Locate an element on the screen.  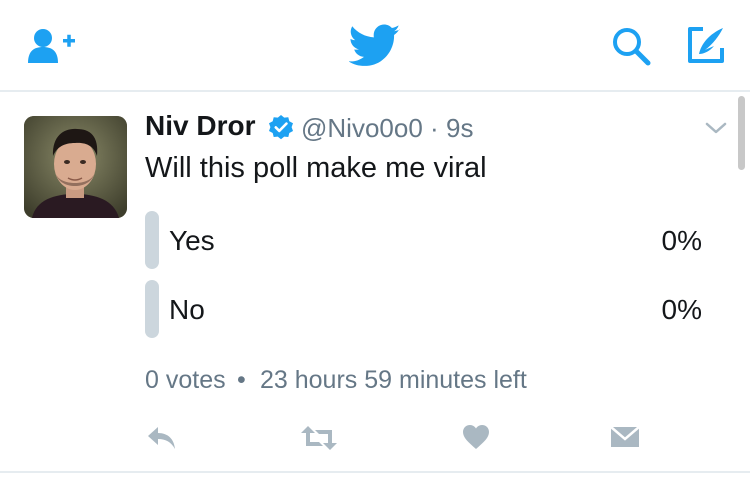
tweet-divider is located at coordinates (375, 472).